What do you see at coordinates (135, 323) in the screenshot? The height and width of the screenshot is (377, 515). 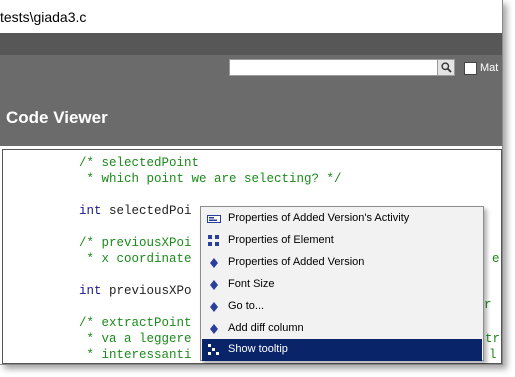 I see `code-line: /* extractPoint` at bounding box center [135, 323].